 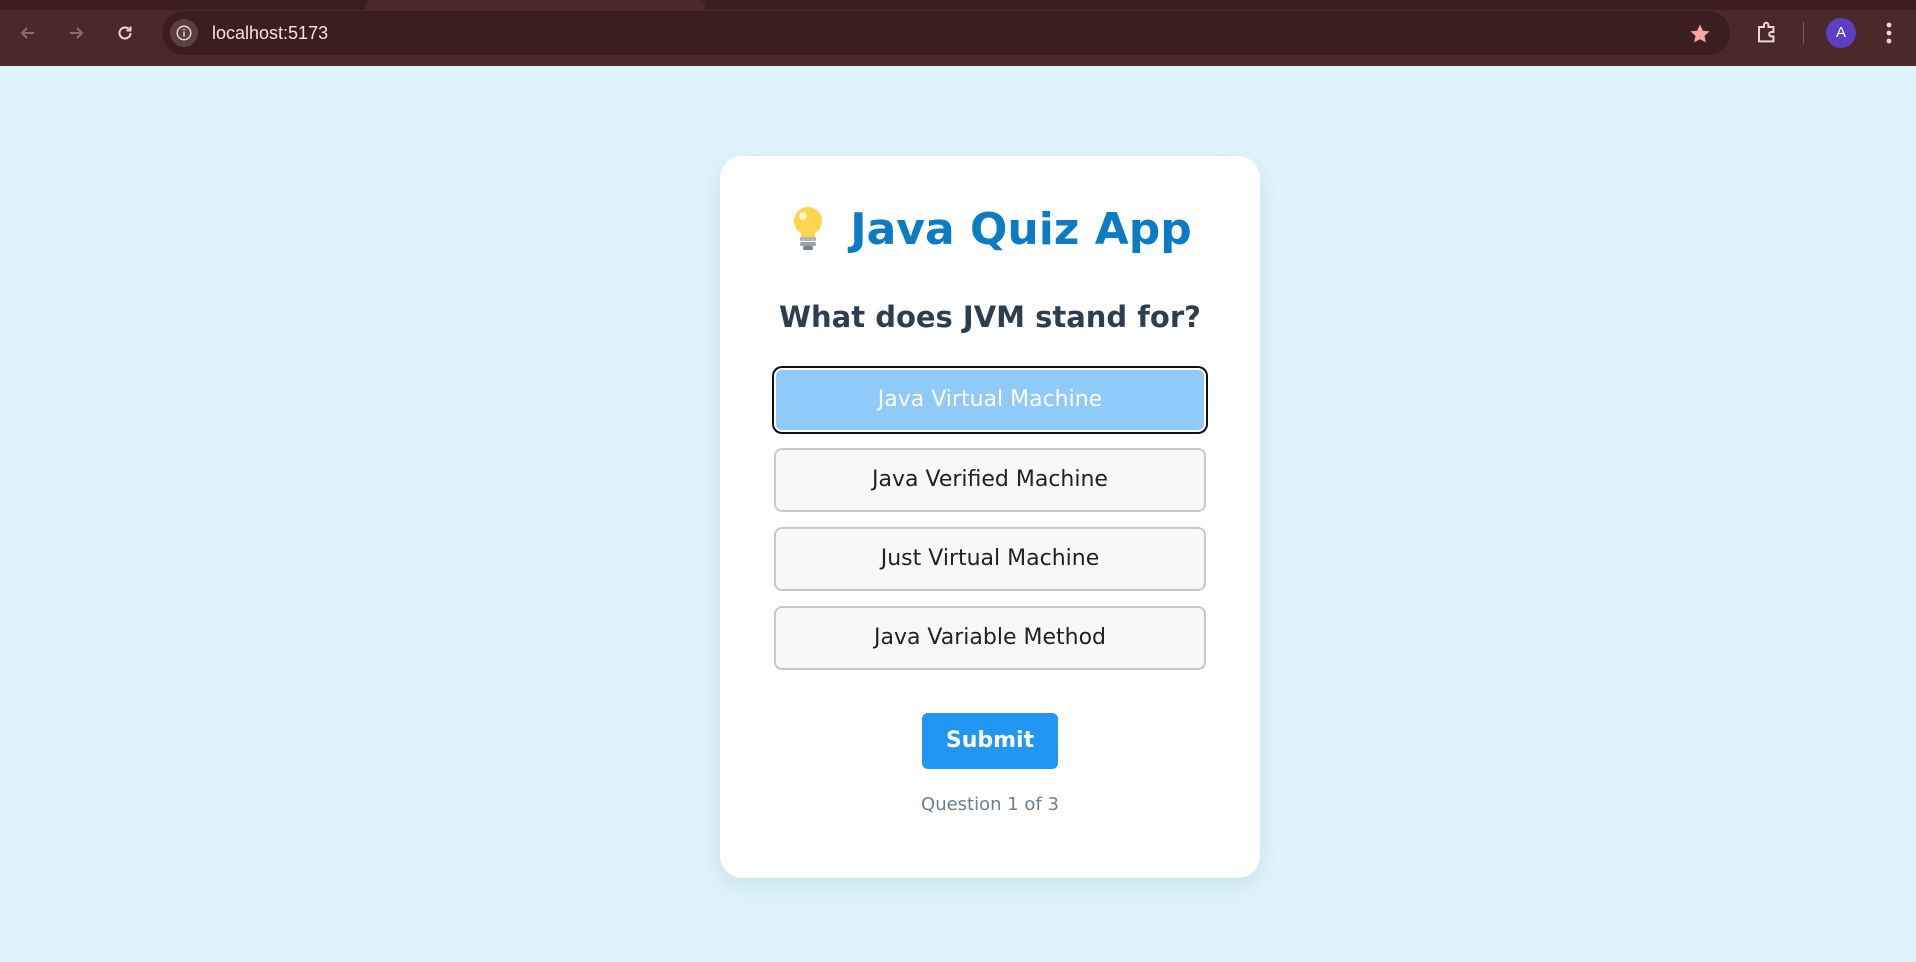 I want to click on reload-icon, so click(x=125, y=33).